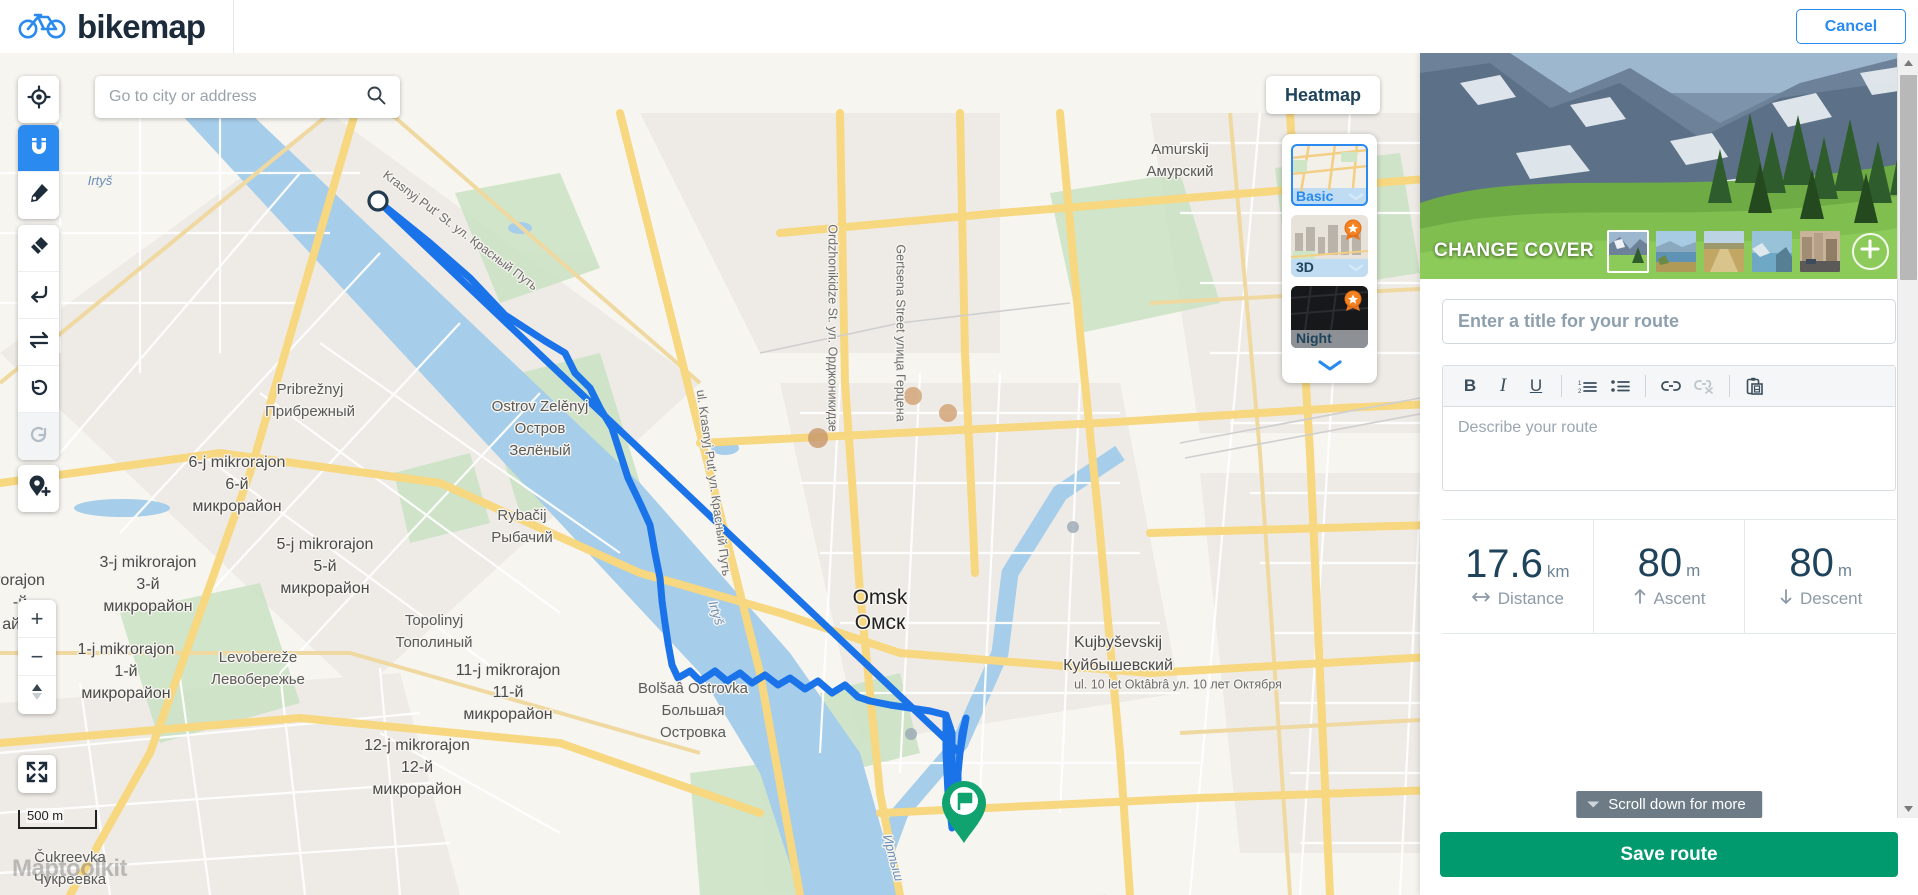 The height and width of the screenshot is (895, 1918). I want to click on eraser-icon, so click(39, 248).